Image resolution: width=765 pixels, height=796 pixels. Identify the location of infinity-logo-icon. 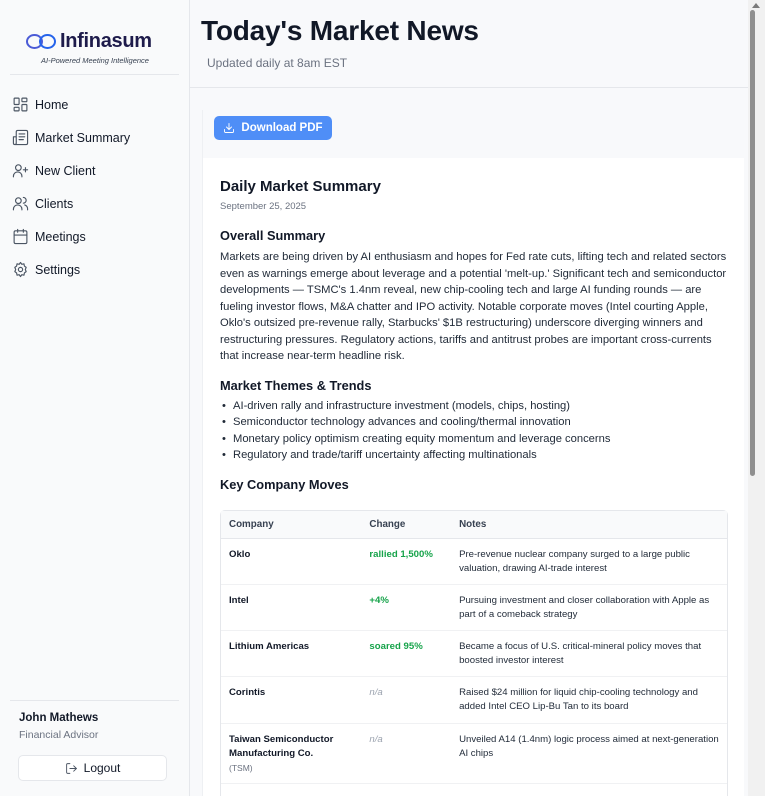
(43, 41).